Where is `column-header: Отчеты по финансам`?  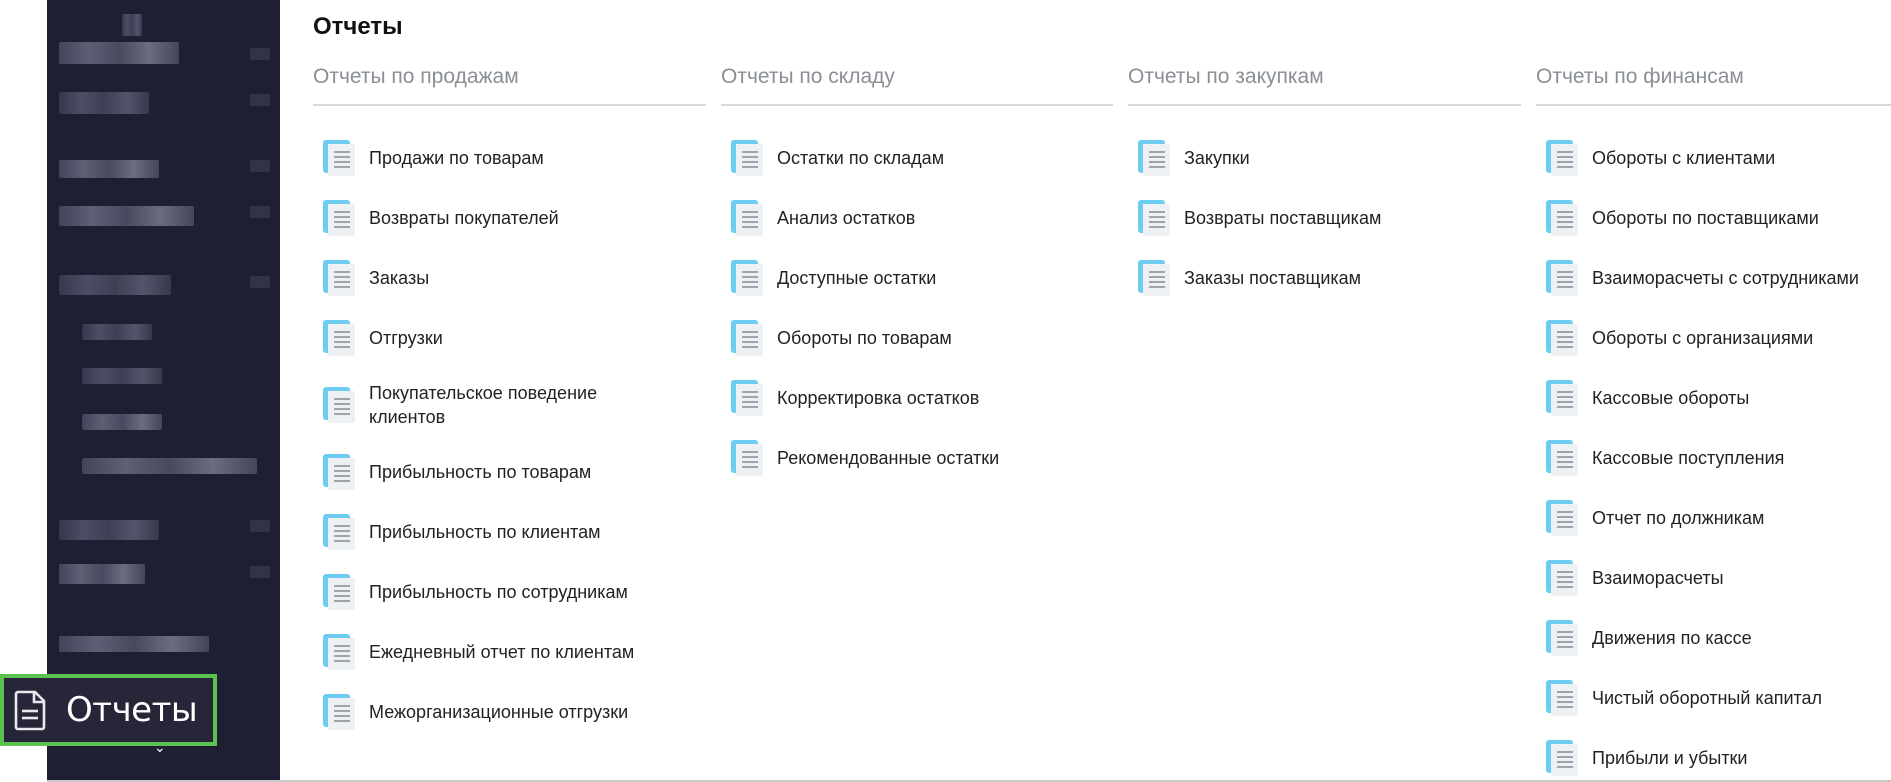
column-header: Отчеты по финансам is located at coordinates (1713, 84).